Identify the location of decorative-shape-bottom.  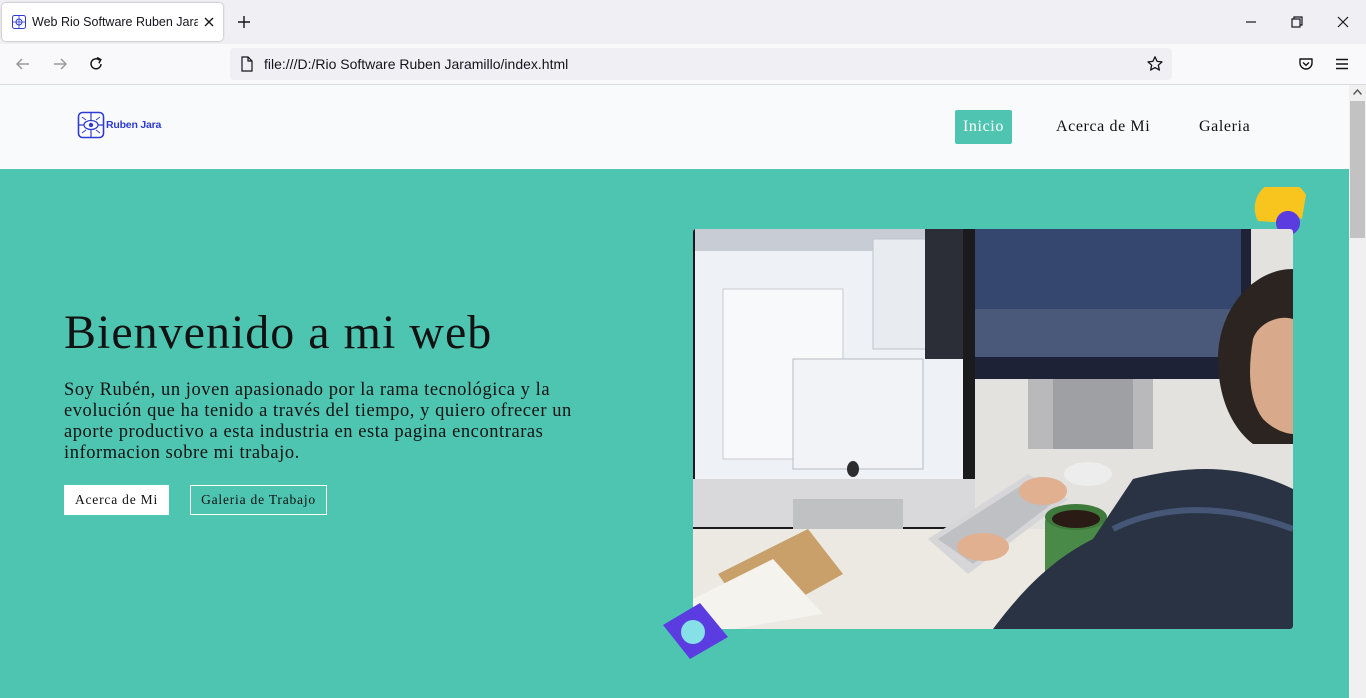
(695, 631).